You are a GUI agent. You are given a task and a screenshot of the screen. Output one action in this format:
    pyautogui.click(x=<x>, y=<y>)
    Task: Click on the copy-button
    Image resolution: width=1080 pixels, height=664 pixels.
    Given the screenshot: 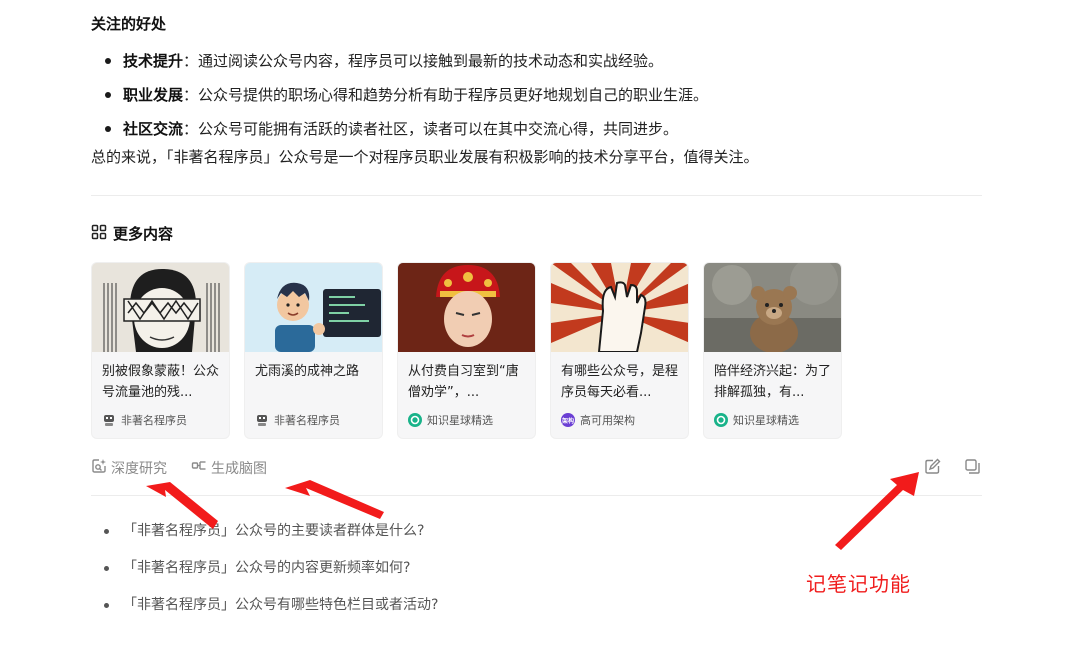 What is the action you would take?
    pyautogui.click(x=972, y=468)
    